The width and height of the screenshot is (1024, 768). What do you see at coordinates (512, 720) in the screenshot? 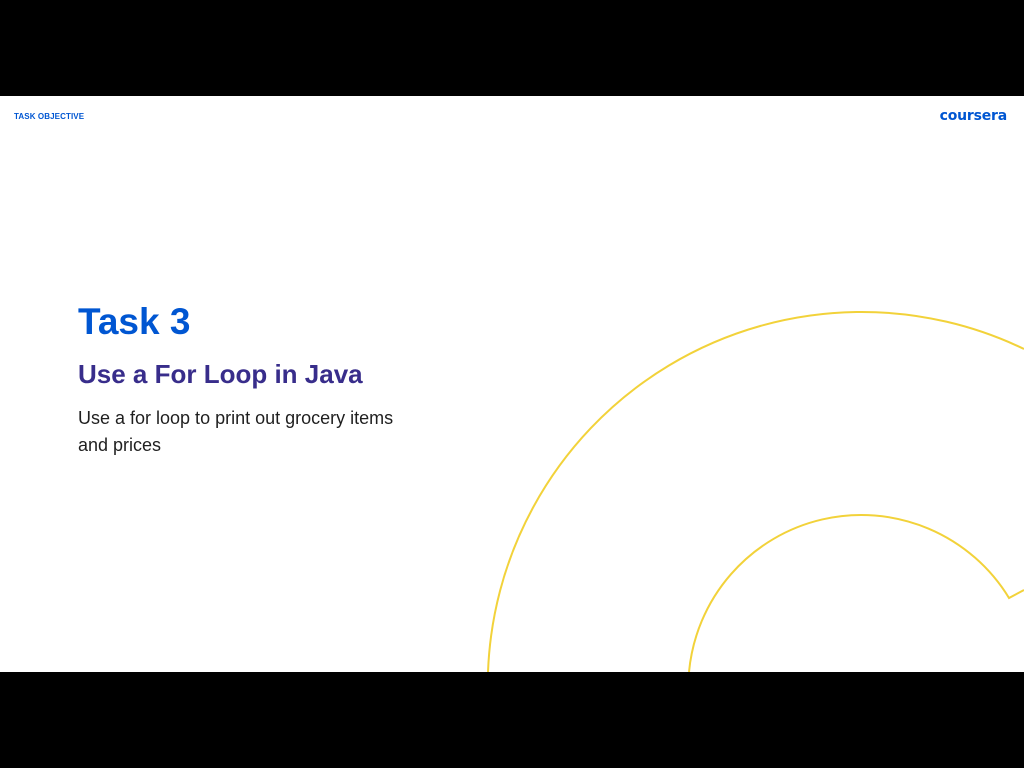
I see `letterbox-bottom` at bounding box center [512, 720].